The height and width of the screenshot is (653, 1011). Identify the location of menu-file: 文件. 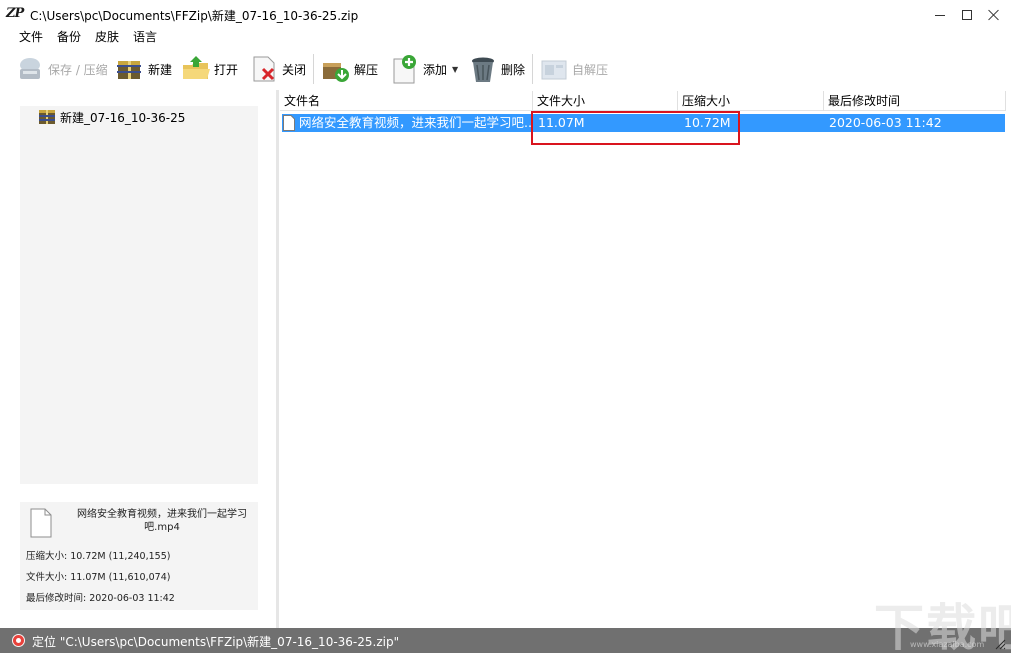
(31, 38).